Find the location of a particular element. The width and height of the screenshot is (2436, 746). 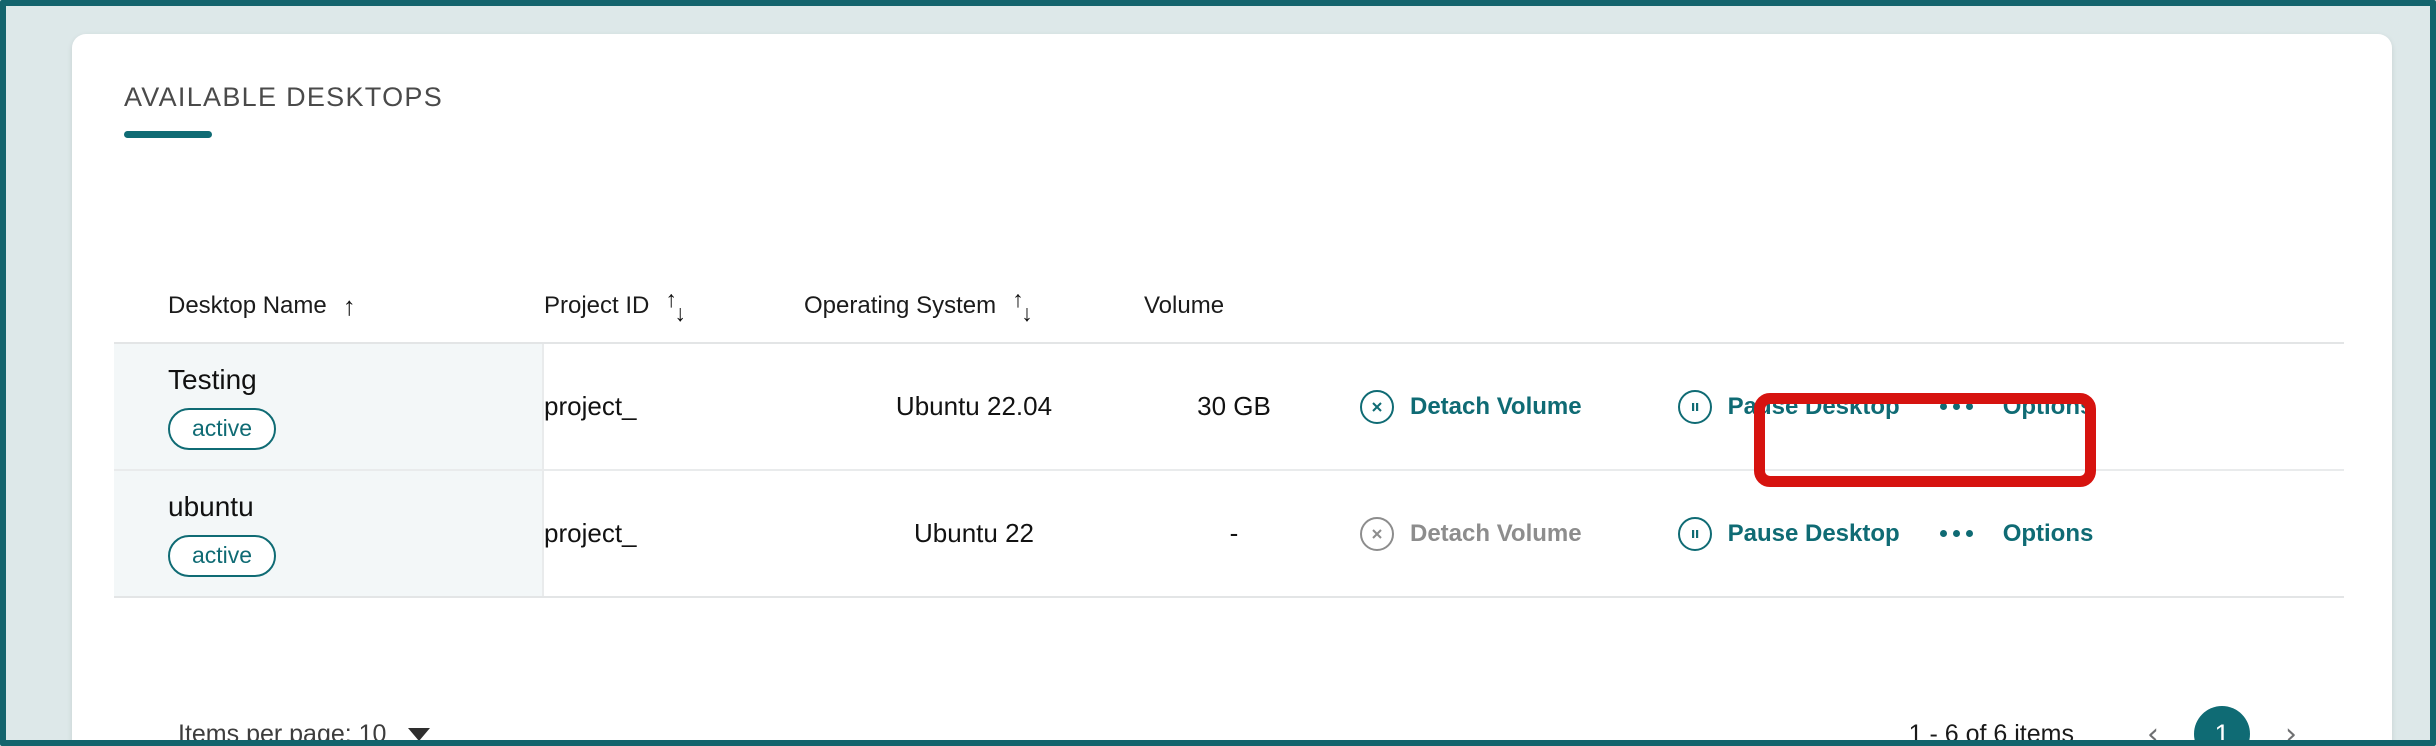

column-label: Desktop Name is located at coordinates (247, 305).